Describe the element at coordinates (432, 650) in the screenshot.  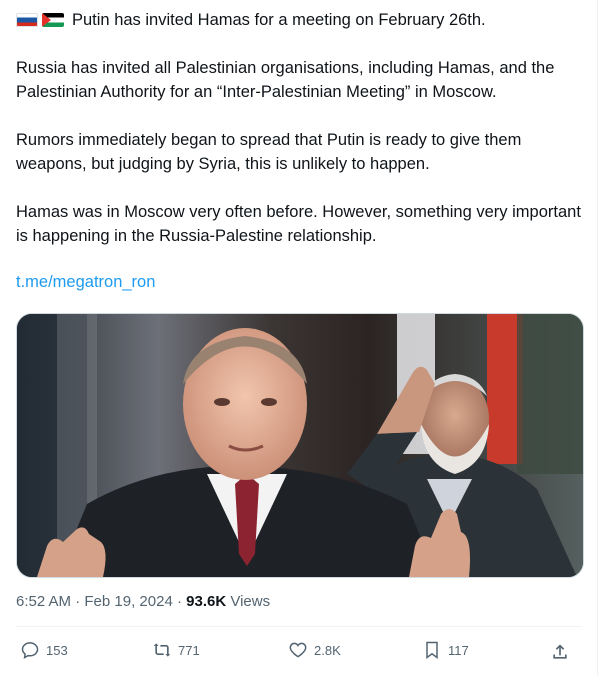
I see `bookmark-icon` at that location.